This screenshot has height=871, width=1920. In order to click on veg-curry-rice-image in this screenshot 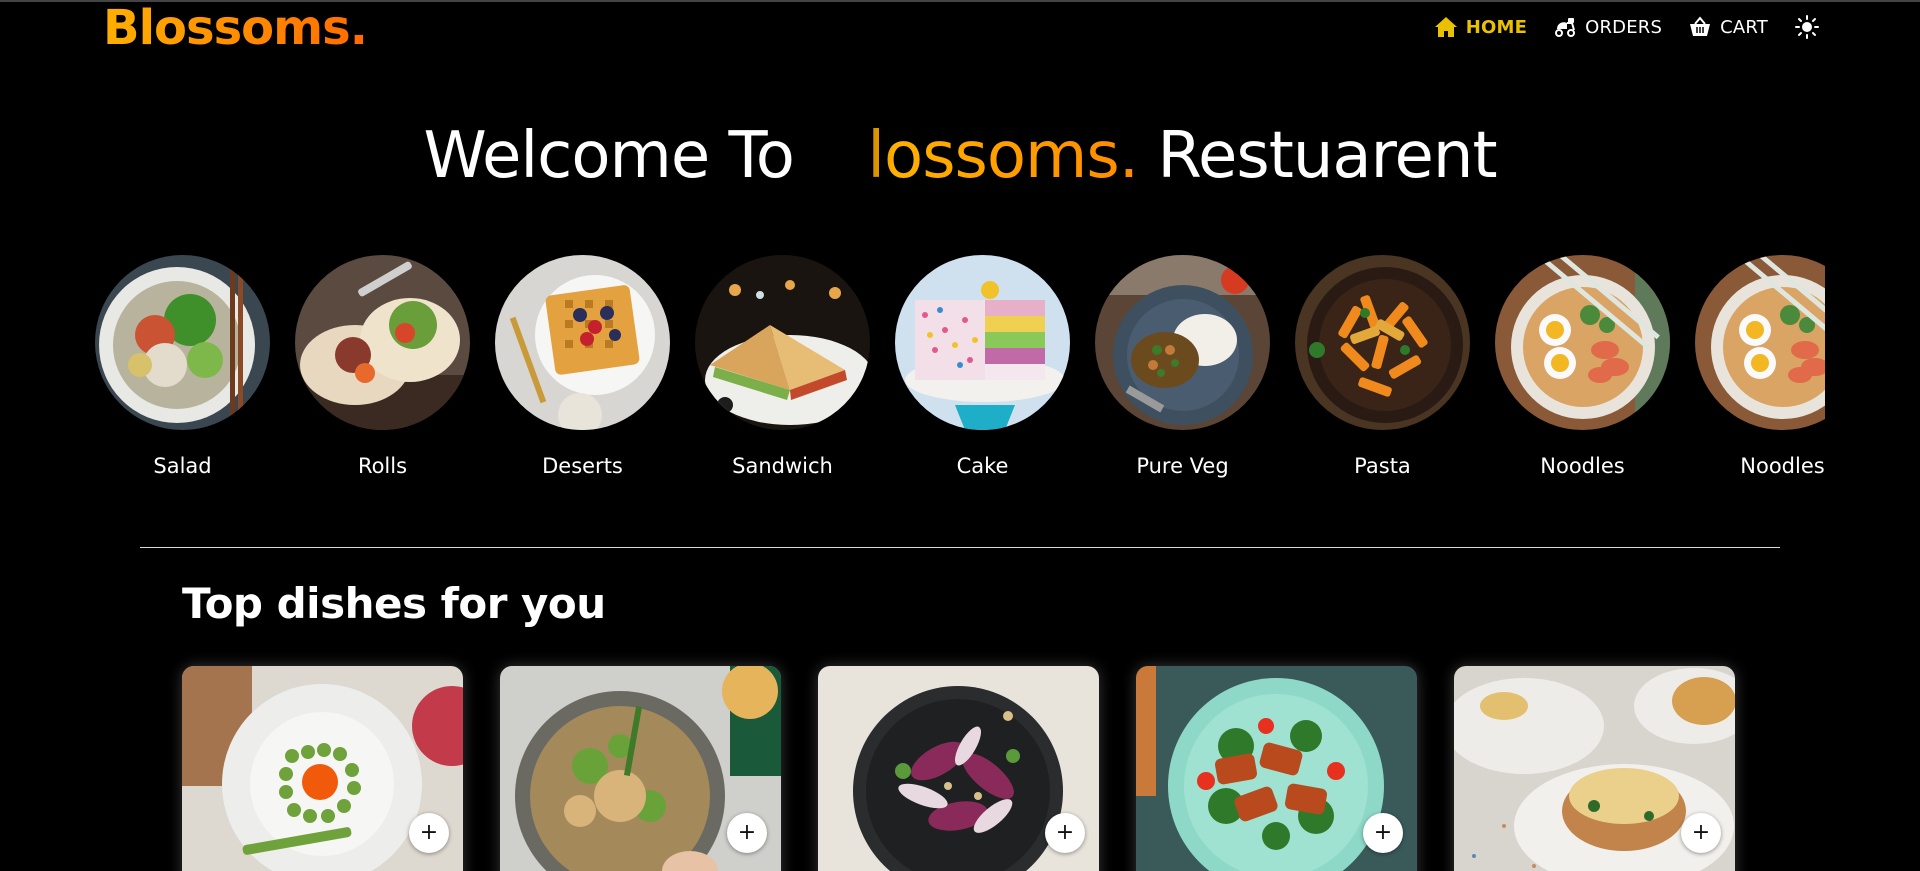, I will do `click(1182, 342)`.